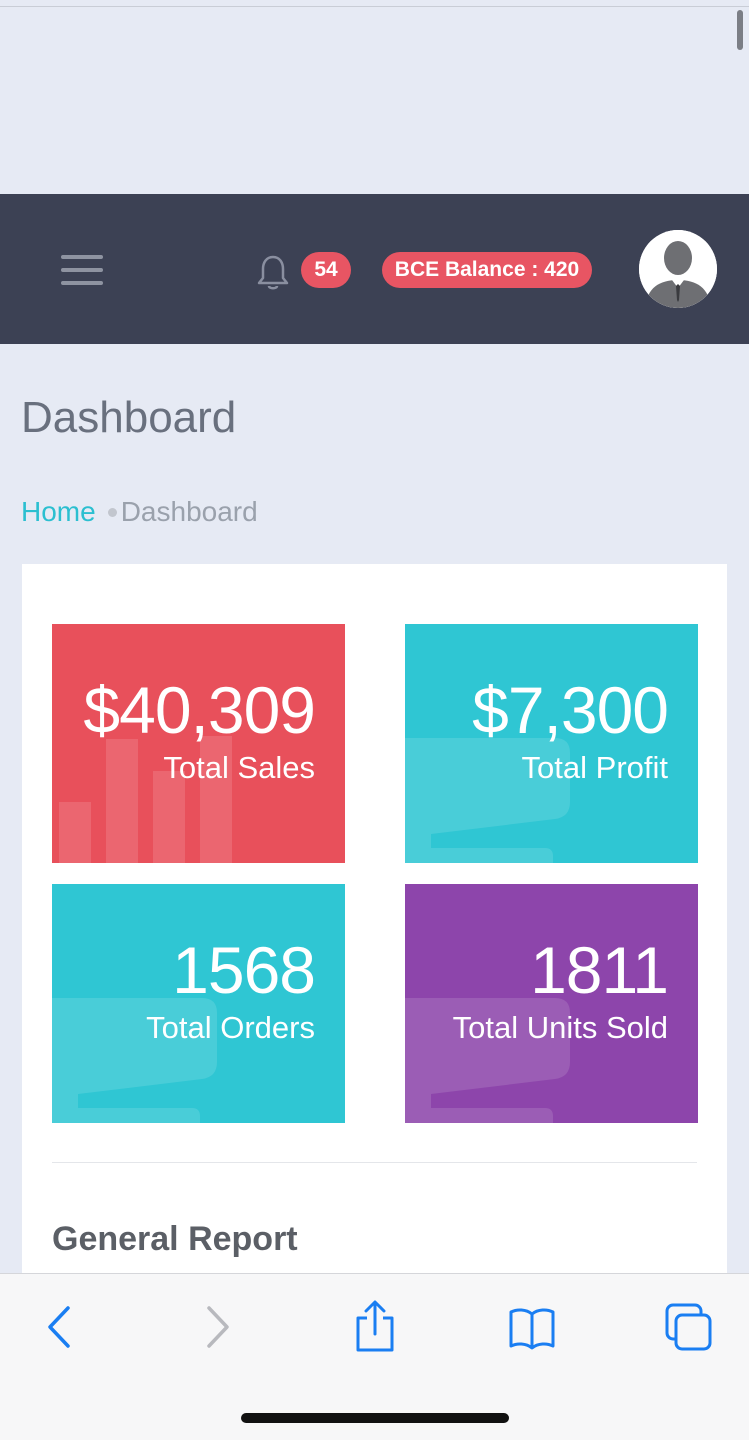 The image size is (749, 1440). I want to click on stat-label: Total Sales, so click(239, 767).